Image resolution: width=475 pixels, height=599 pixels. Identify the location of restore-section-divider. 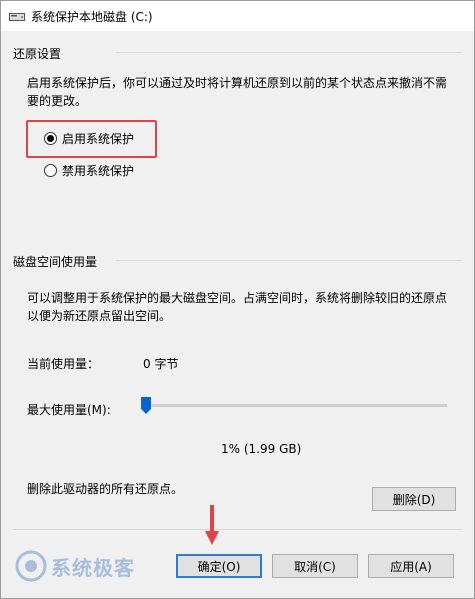
(289, 52).